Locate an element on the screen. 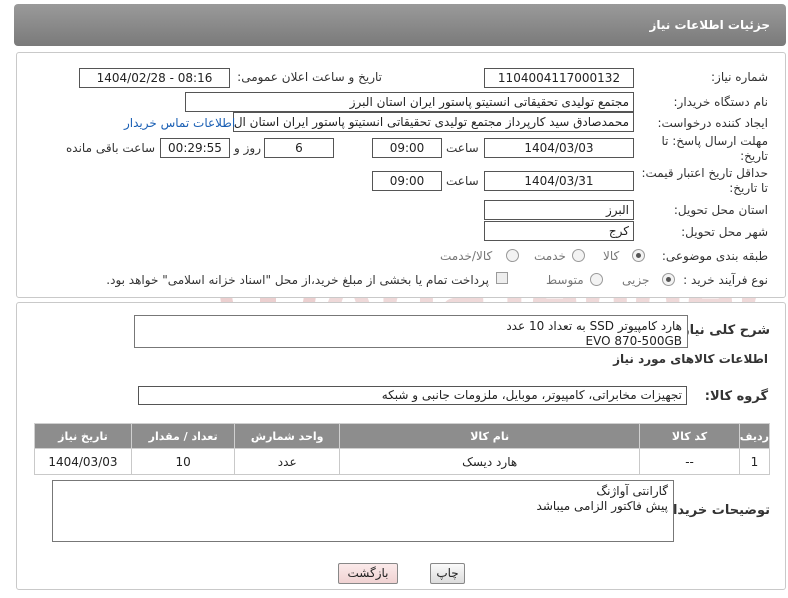 The height and width of the screenshot is (598, 788). category-radio-goods-service is located at coordinates (512, 255).